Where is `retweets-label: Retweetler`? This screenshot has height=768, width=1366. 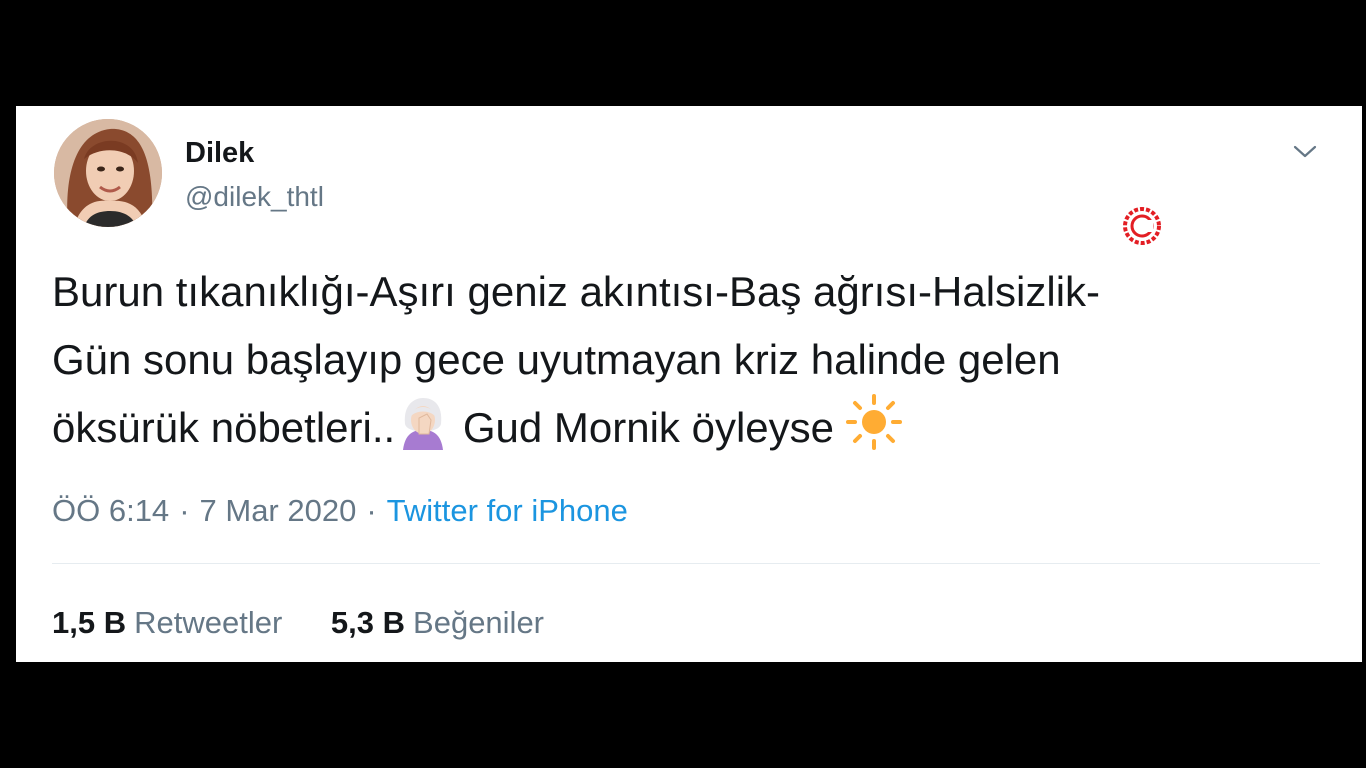
retweets-label: Retweetler is located at coordinates (208, 622).